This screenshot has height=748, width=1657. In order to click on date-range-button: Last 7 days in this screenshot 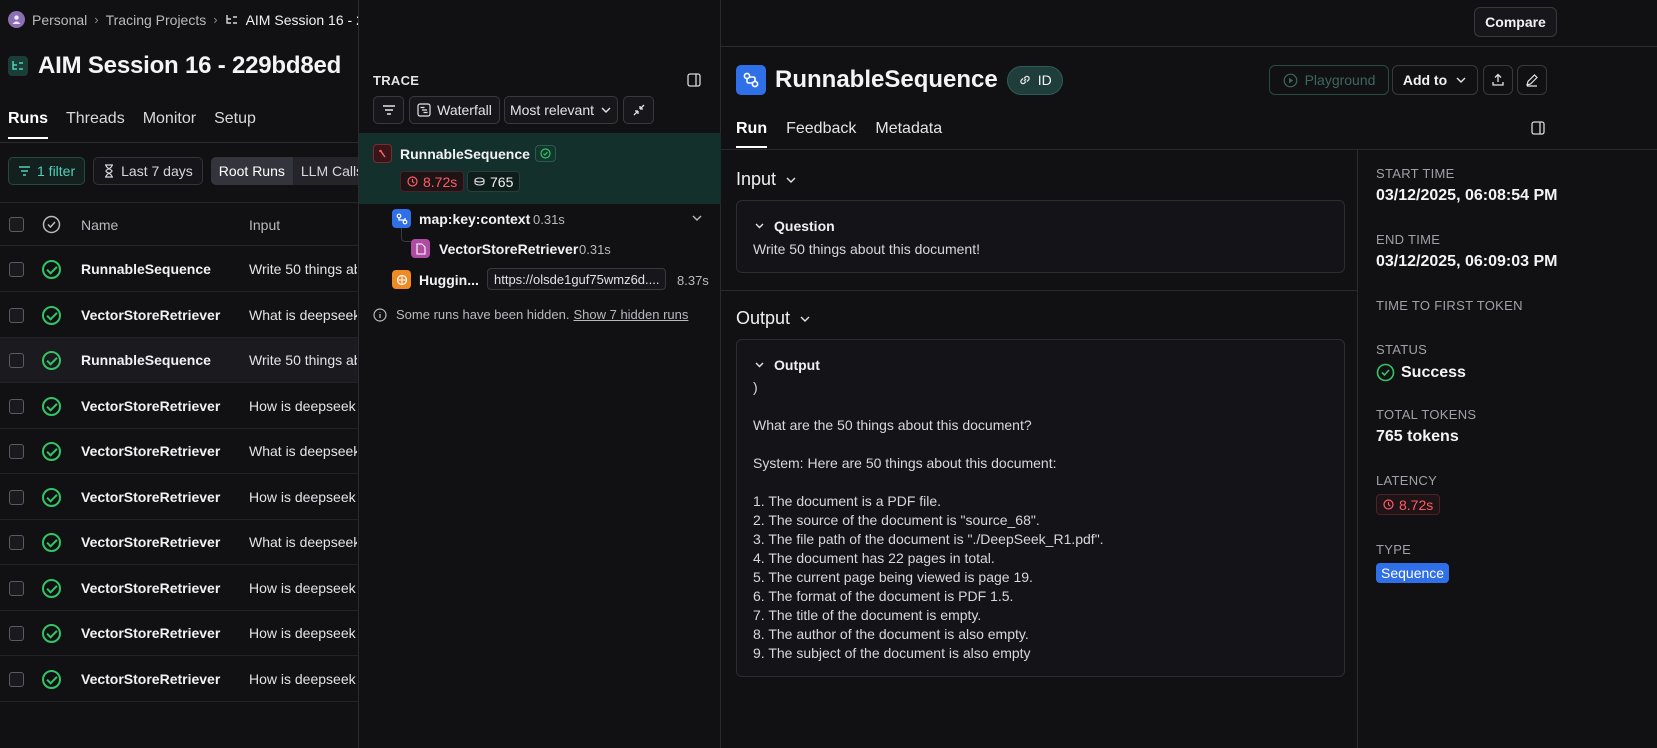, I will do `click(148, 171)`.